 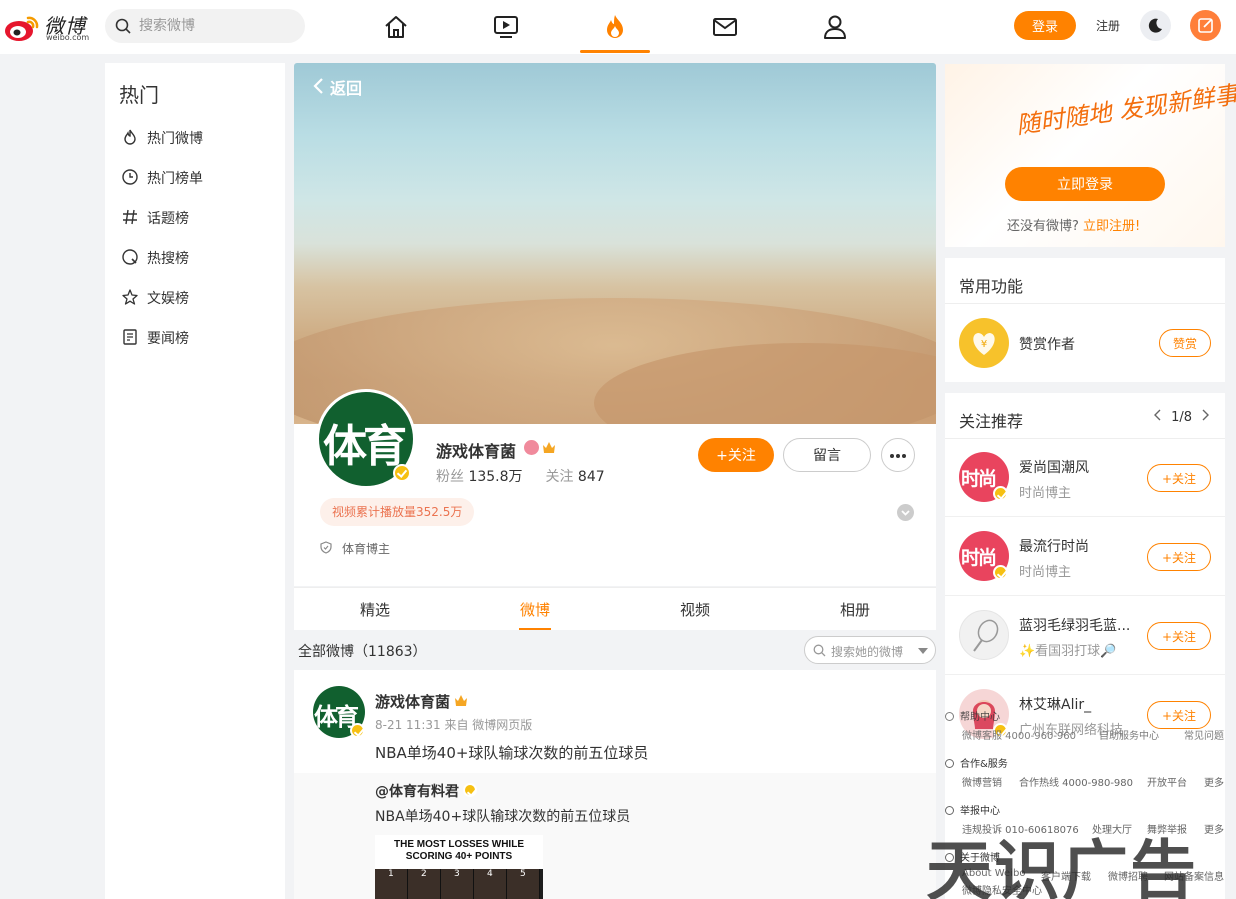 I want to click on login-promo-card: 随时随地 发现新鲜事 立即登录 还没有微博? 立即注册!, so click(x=1090, y=155).